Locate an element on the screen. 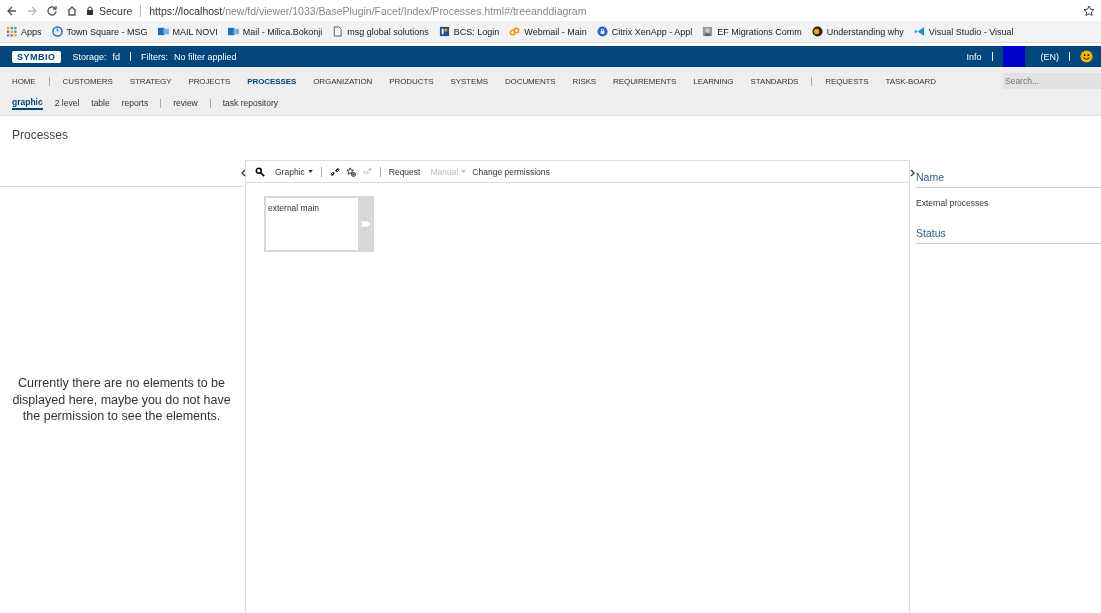 The width and height of the screenshot is (1101, 613). page-icon is located at coordinates (338, 31).